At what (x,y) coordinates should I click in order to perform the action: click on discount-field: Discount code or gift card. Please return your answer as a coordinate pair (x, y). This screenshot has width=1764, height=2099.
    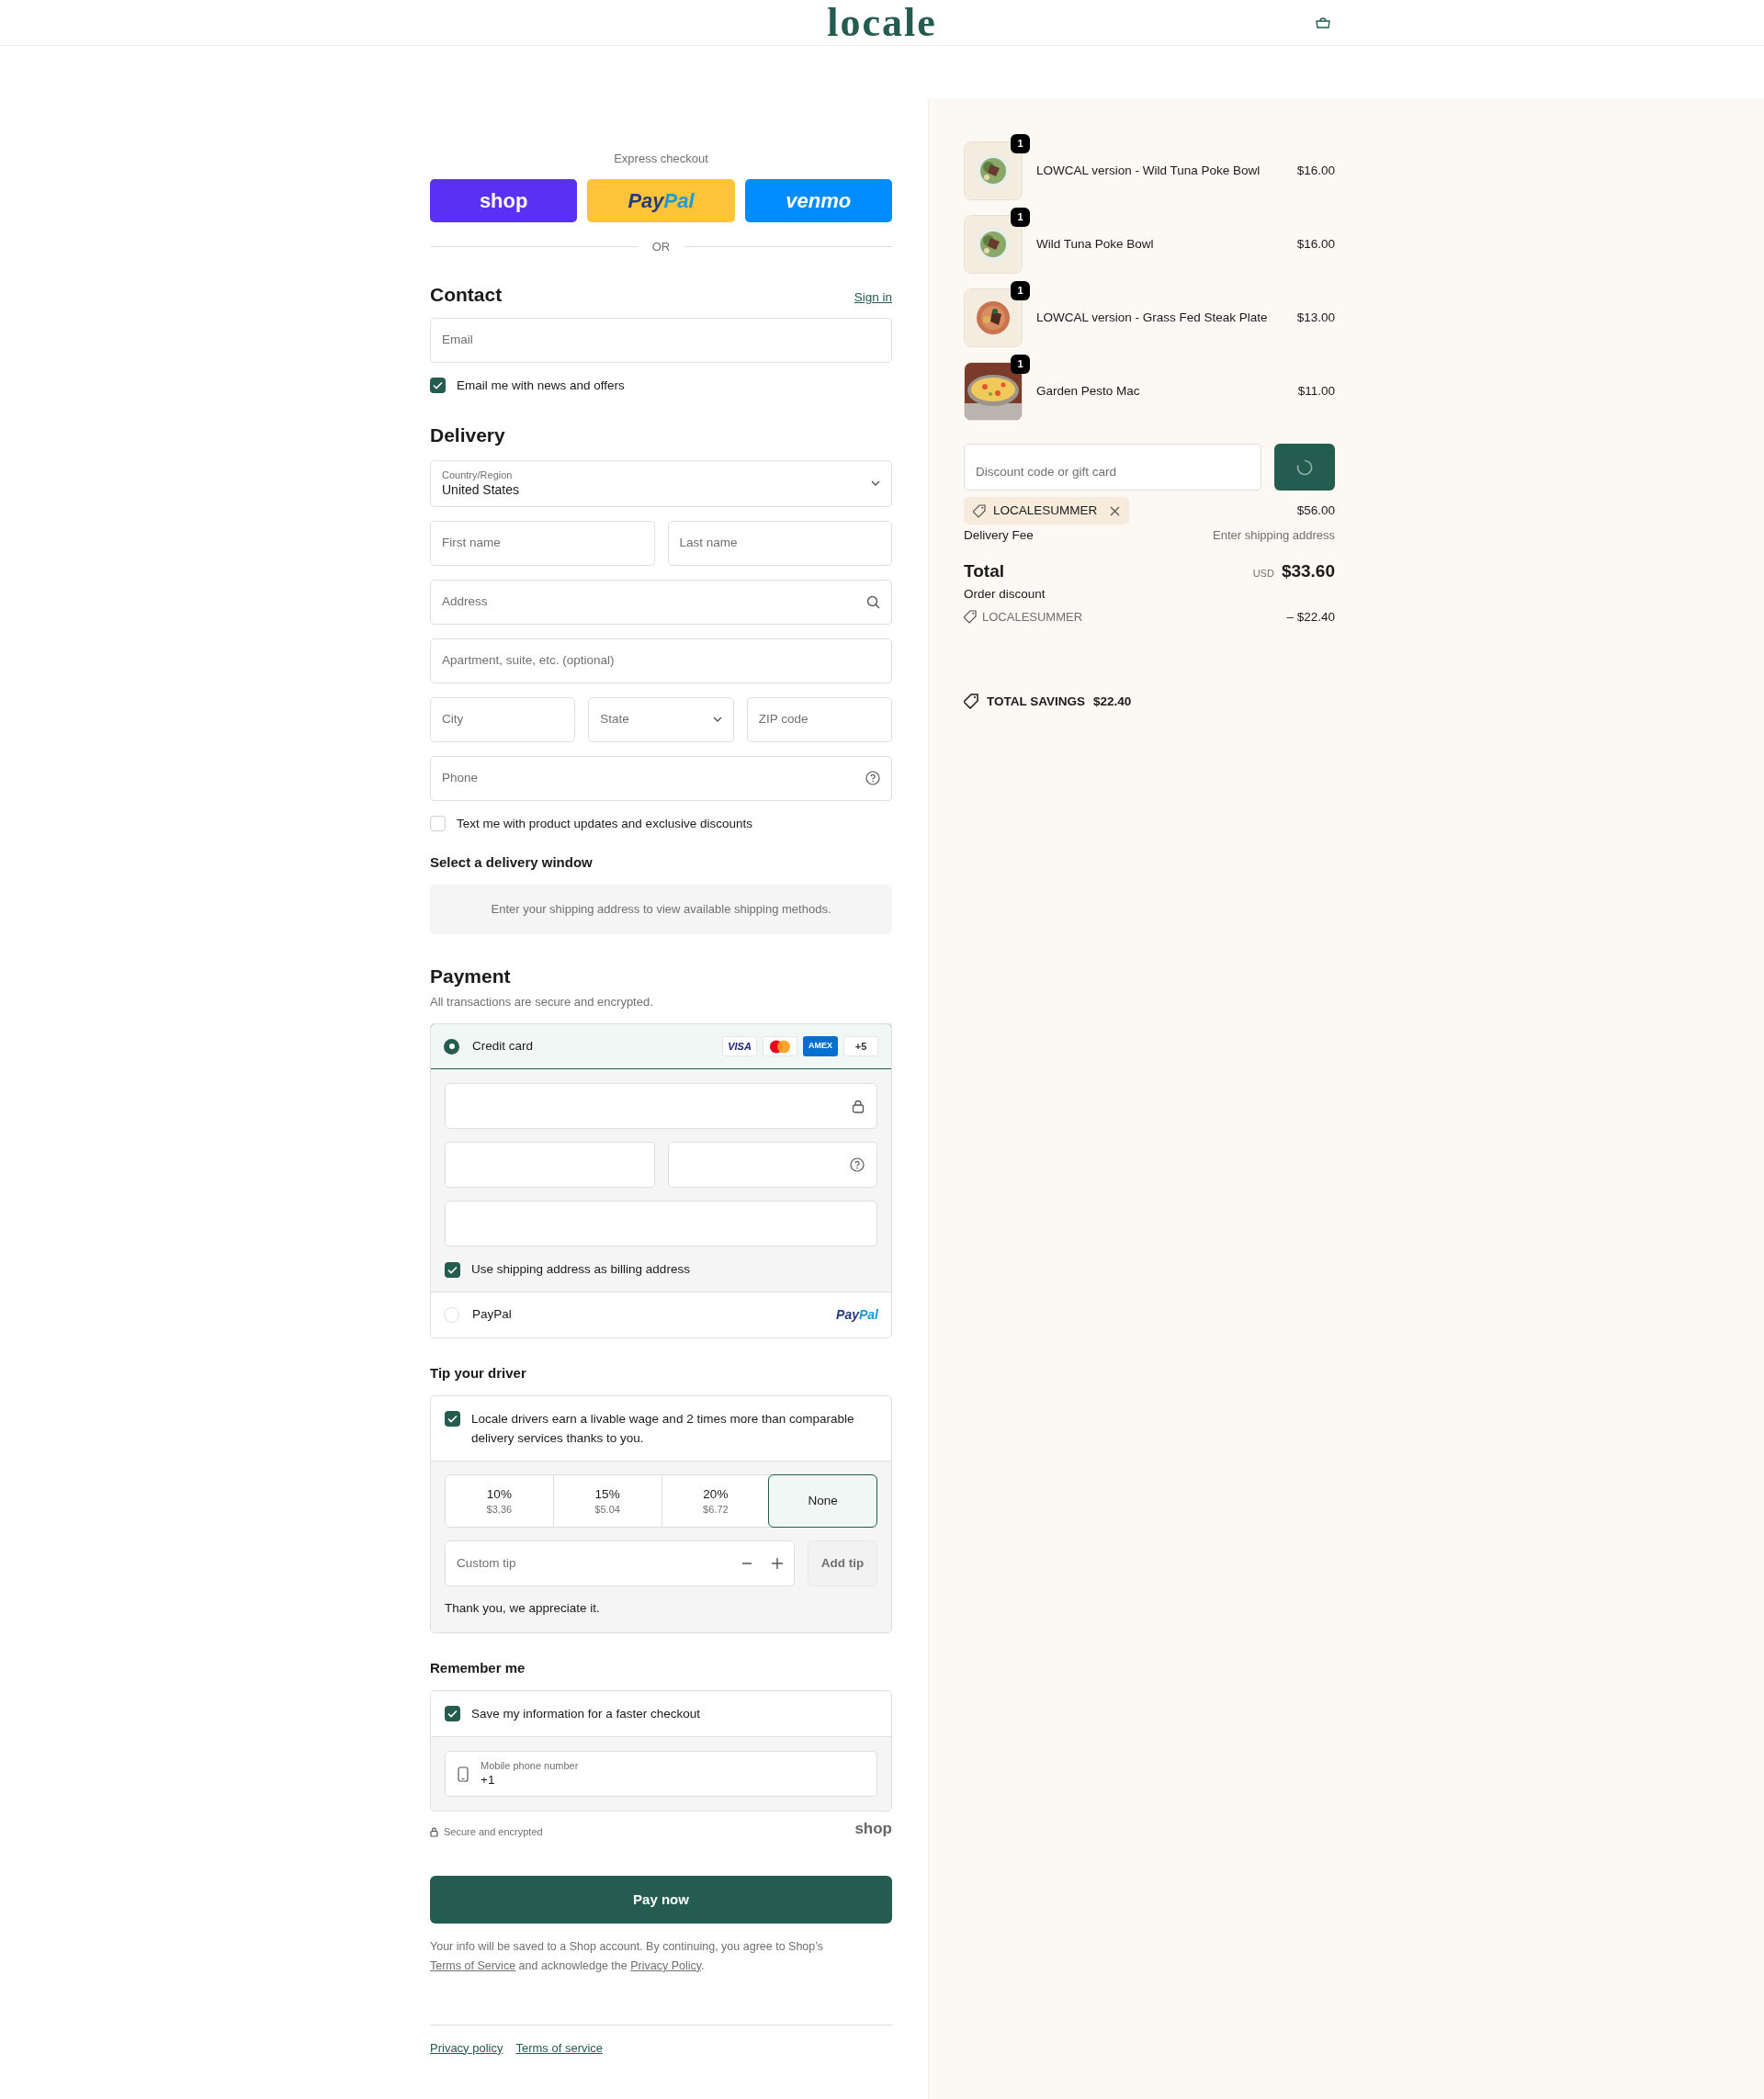
    Looking at the image, I should click on (1112, 467).